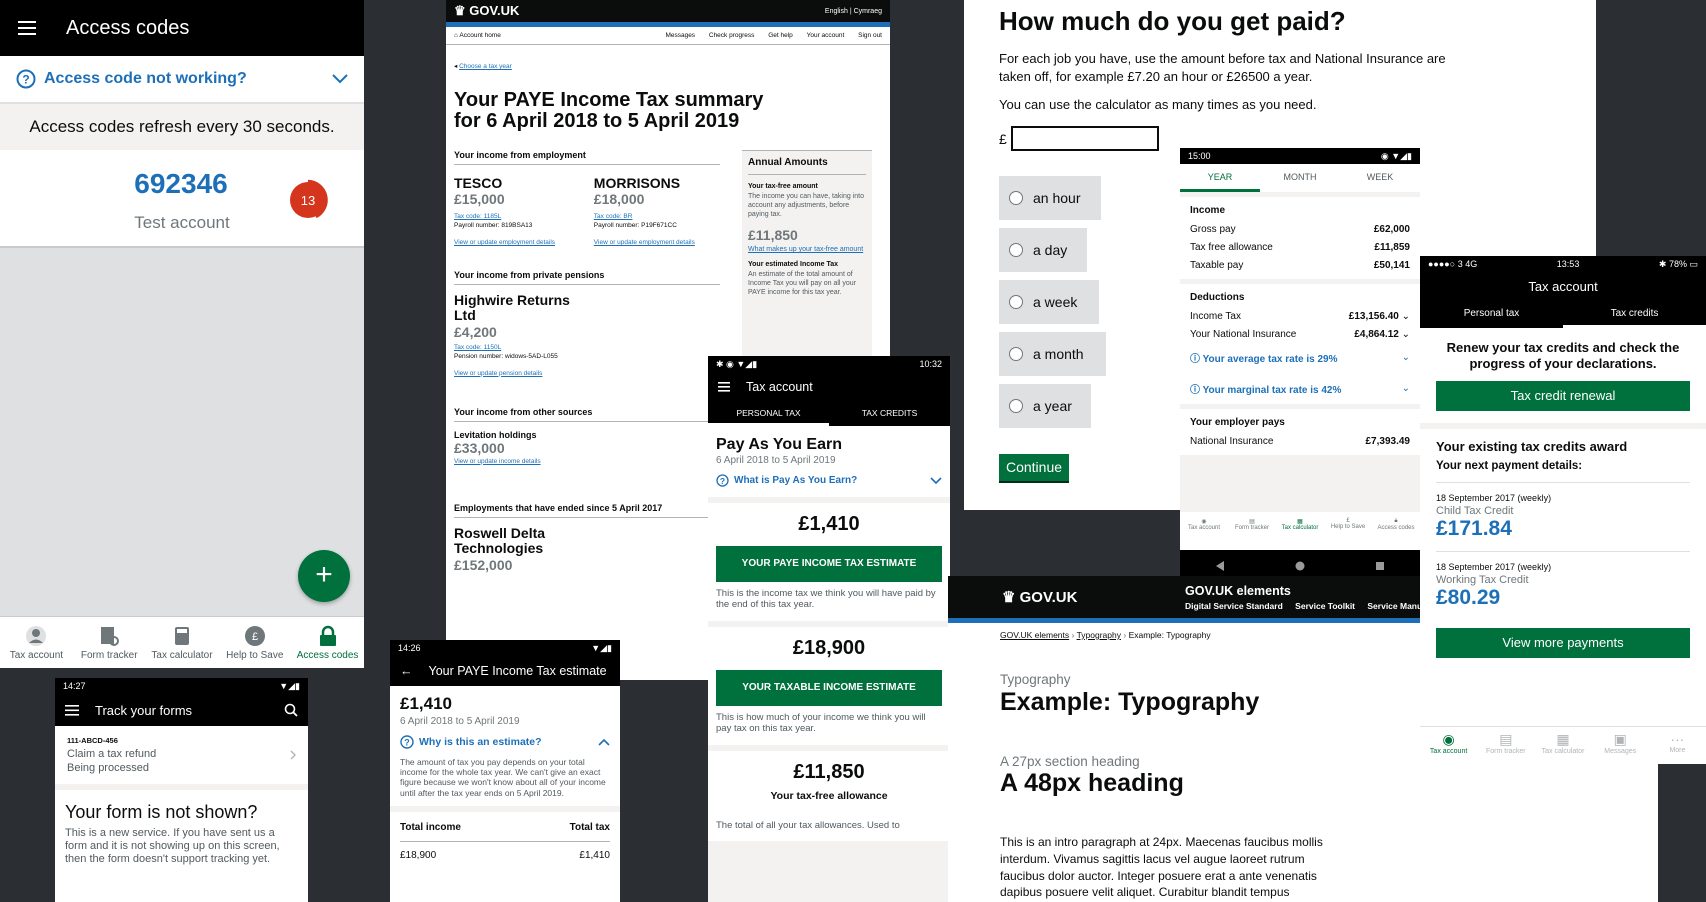 This screenshot has height=902, width=1706. I want to click on tab-form-tracker: Form tracker, so click(109, 642).